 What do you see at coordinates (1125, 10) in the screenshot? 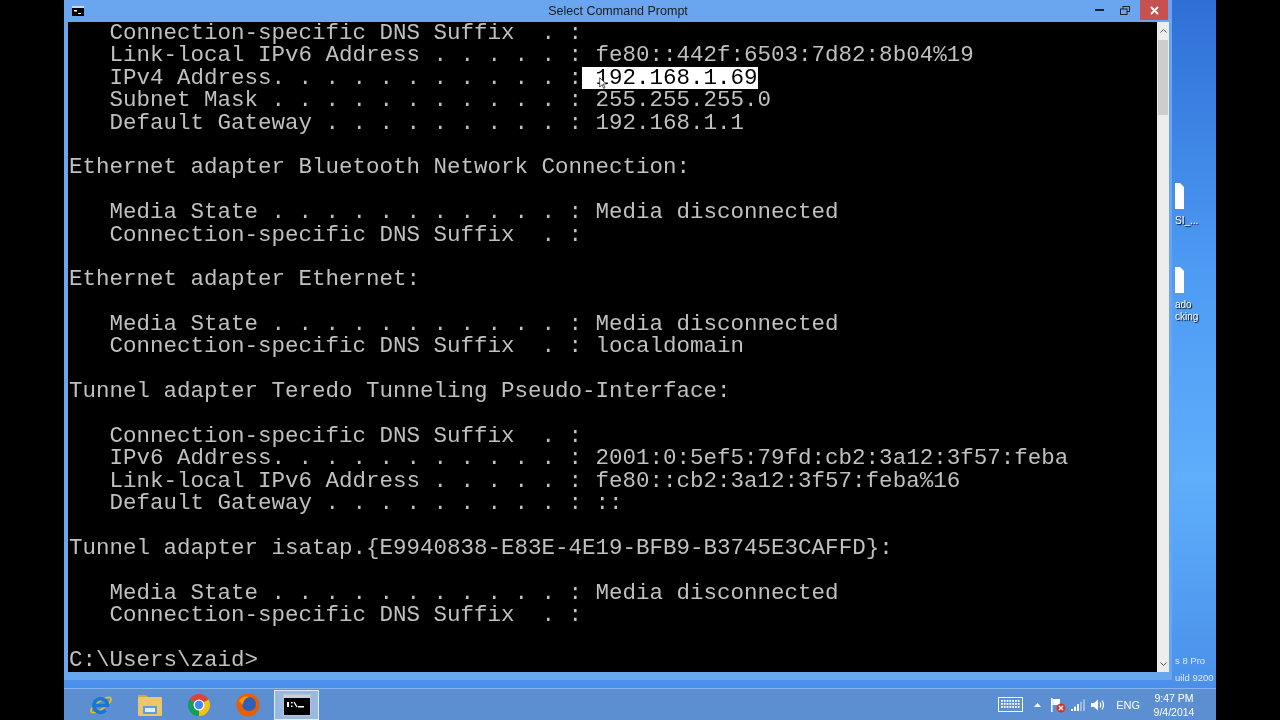
I see `restore-icon` at bounding box center [1125, 10].